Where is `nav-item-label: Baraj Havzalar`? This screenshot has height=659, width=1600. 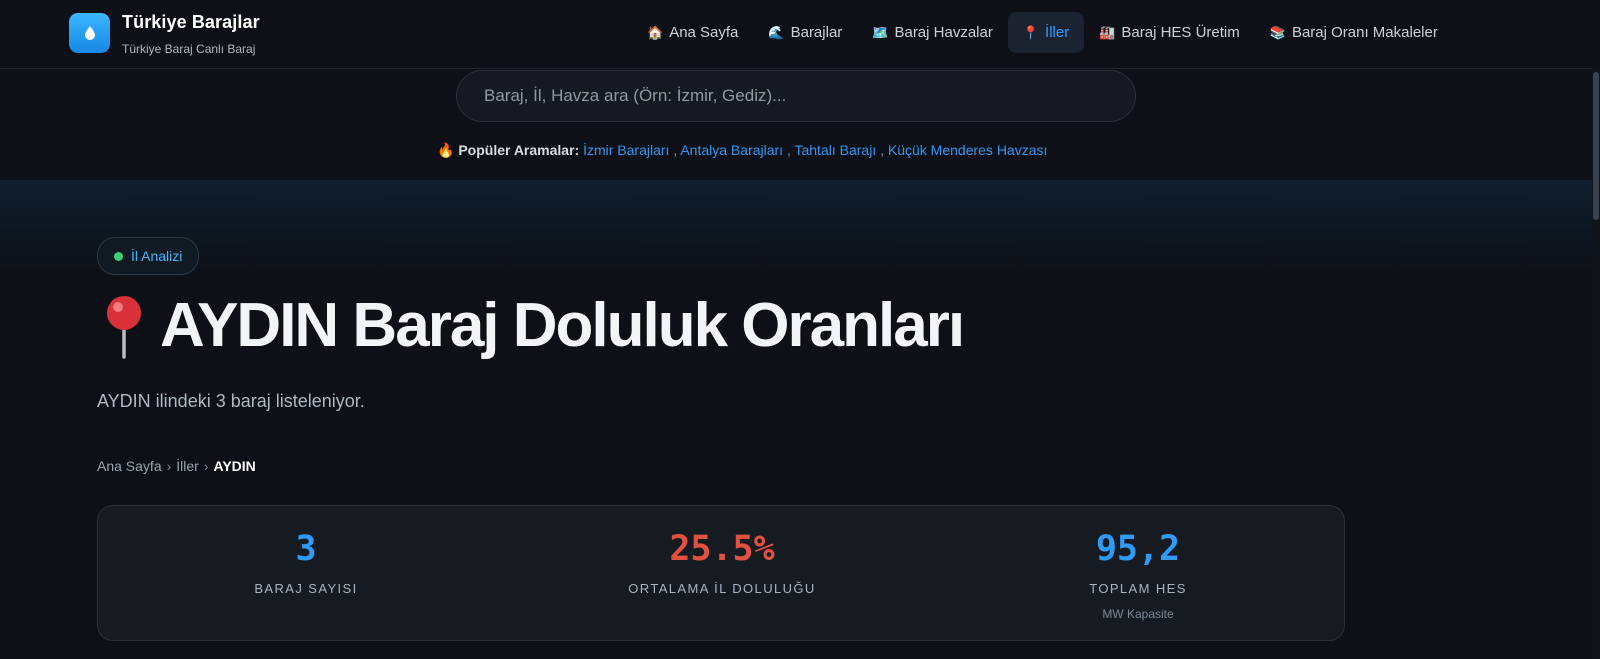
nav-item-label: Baraj Havzalar is located at coordinates (943, 32).